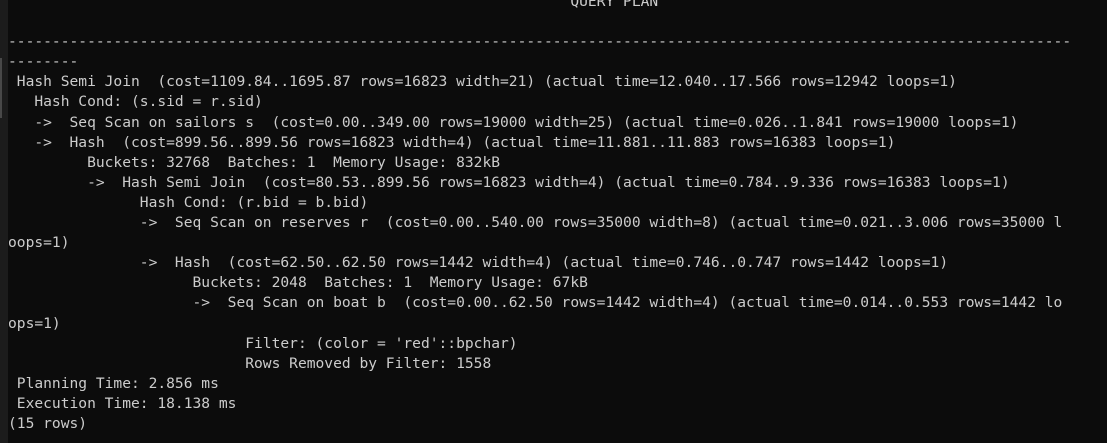  Describe the element at coordinates (4, 221) in the screenshot. I see `window-left-edge` at that location.